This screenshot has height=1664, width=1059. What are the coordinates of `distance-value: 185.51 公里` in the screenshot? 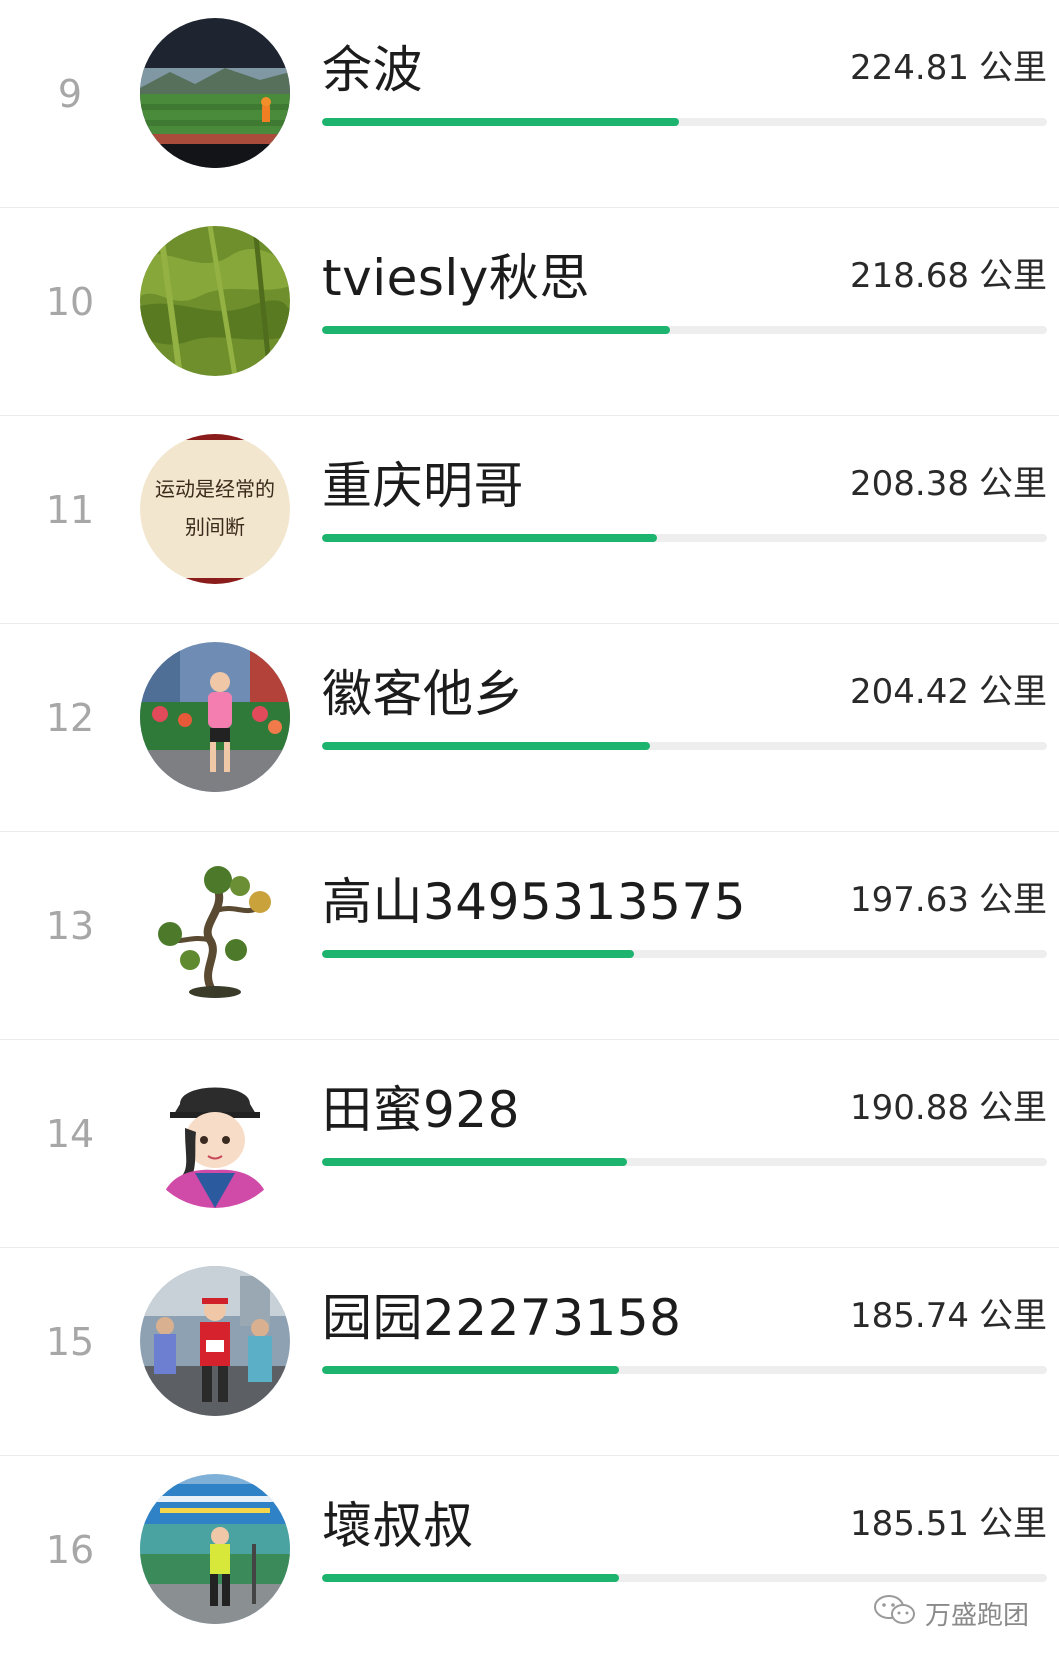 It's located at (948, 1520).